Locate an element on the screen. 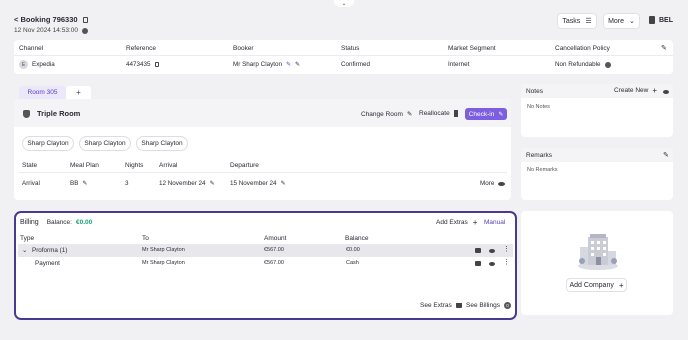 The height and width of the screenshot is (340, 688). booker-cell: Mr Sharp Clayton ✎ ✎ is located at coordinates (266, 64).